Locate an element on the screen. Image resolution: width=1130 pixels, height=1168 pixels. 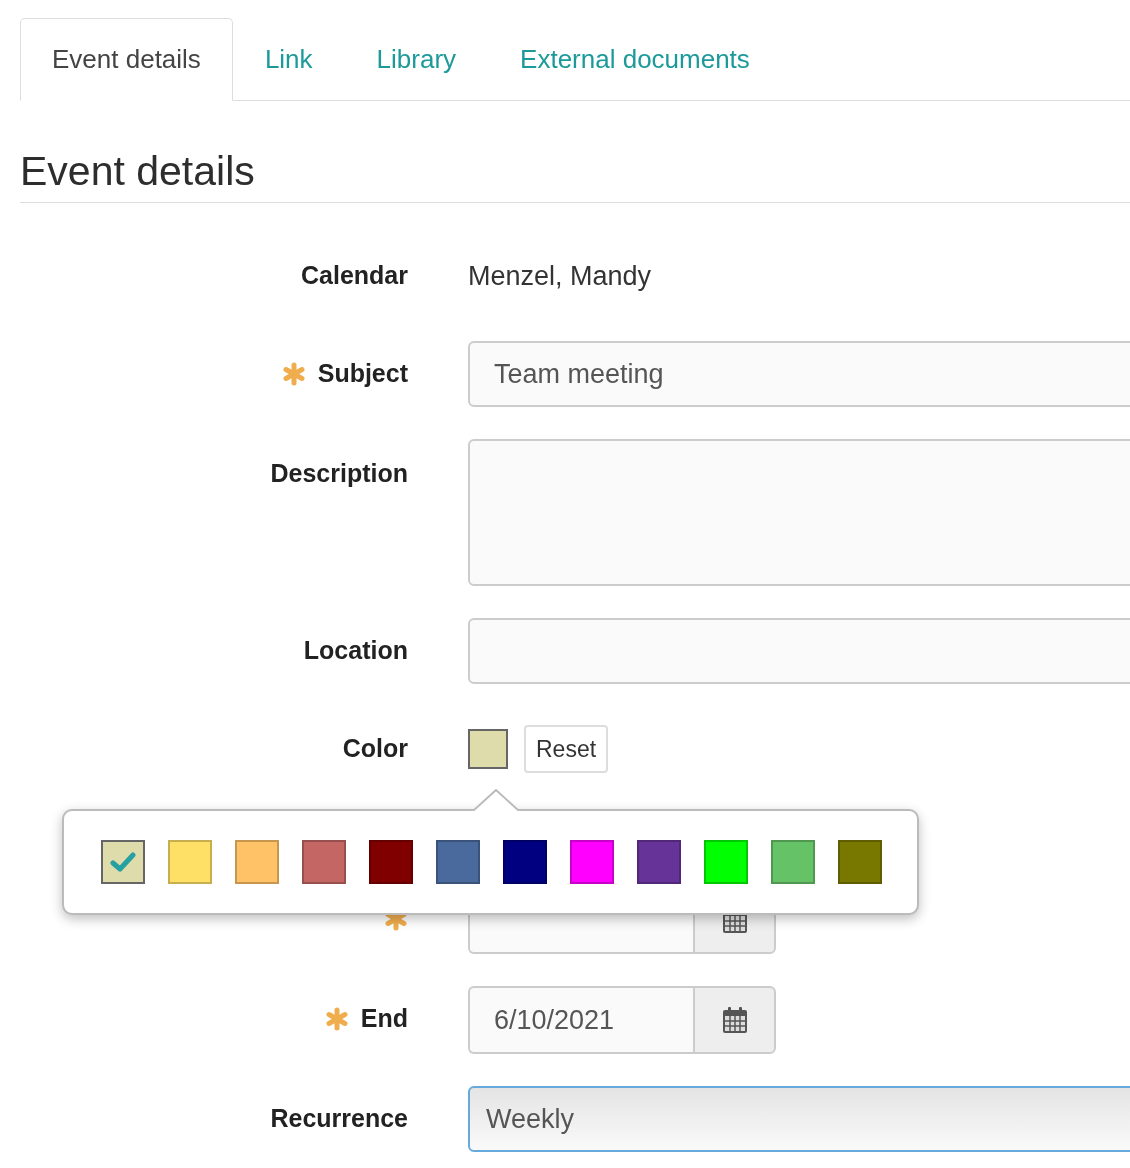
calendar-button is located at coordinates (734, 1020).